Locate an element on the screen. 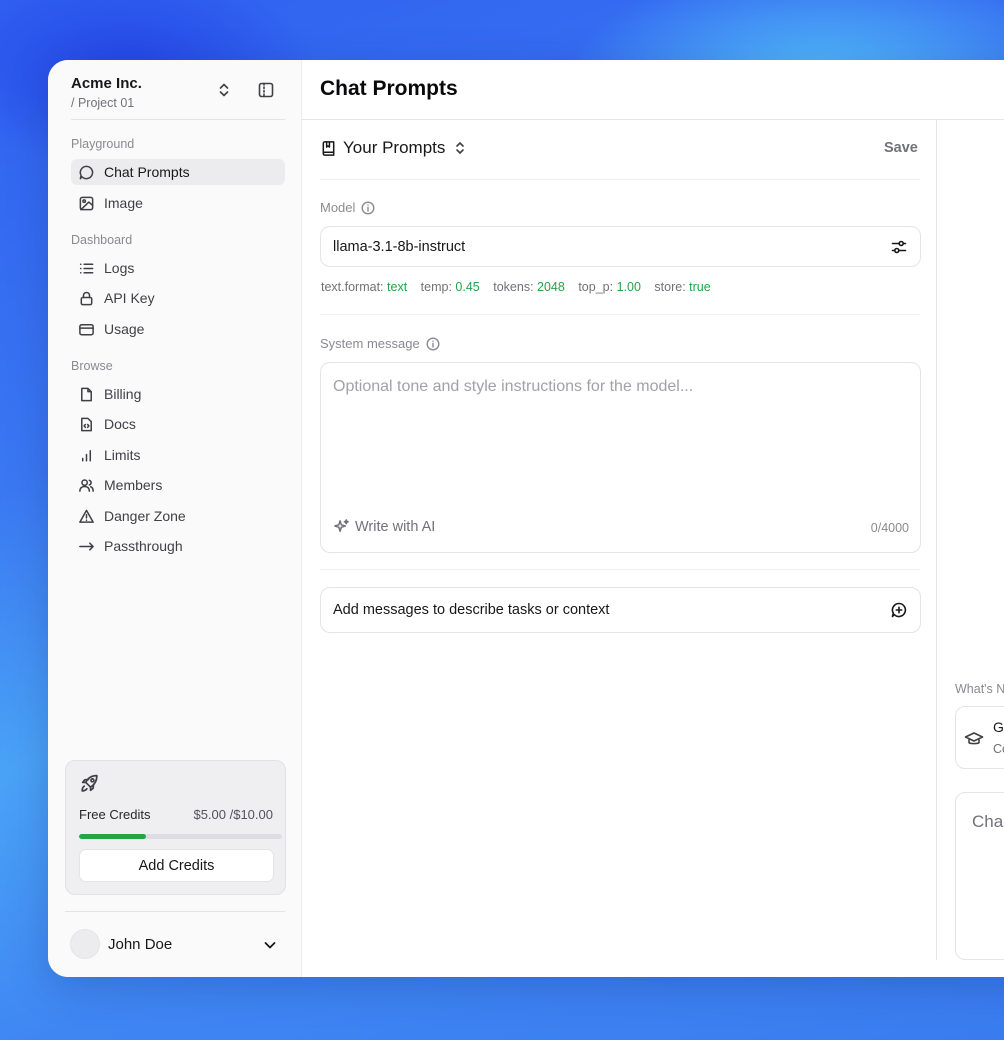 The image size is (1004, 1040). param-value: 0.45 is located at coordinates (467, 287).